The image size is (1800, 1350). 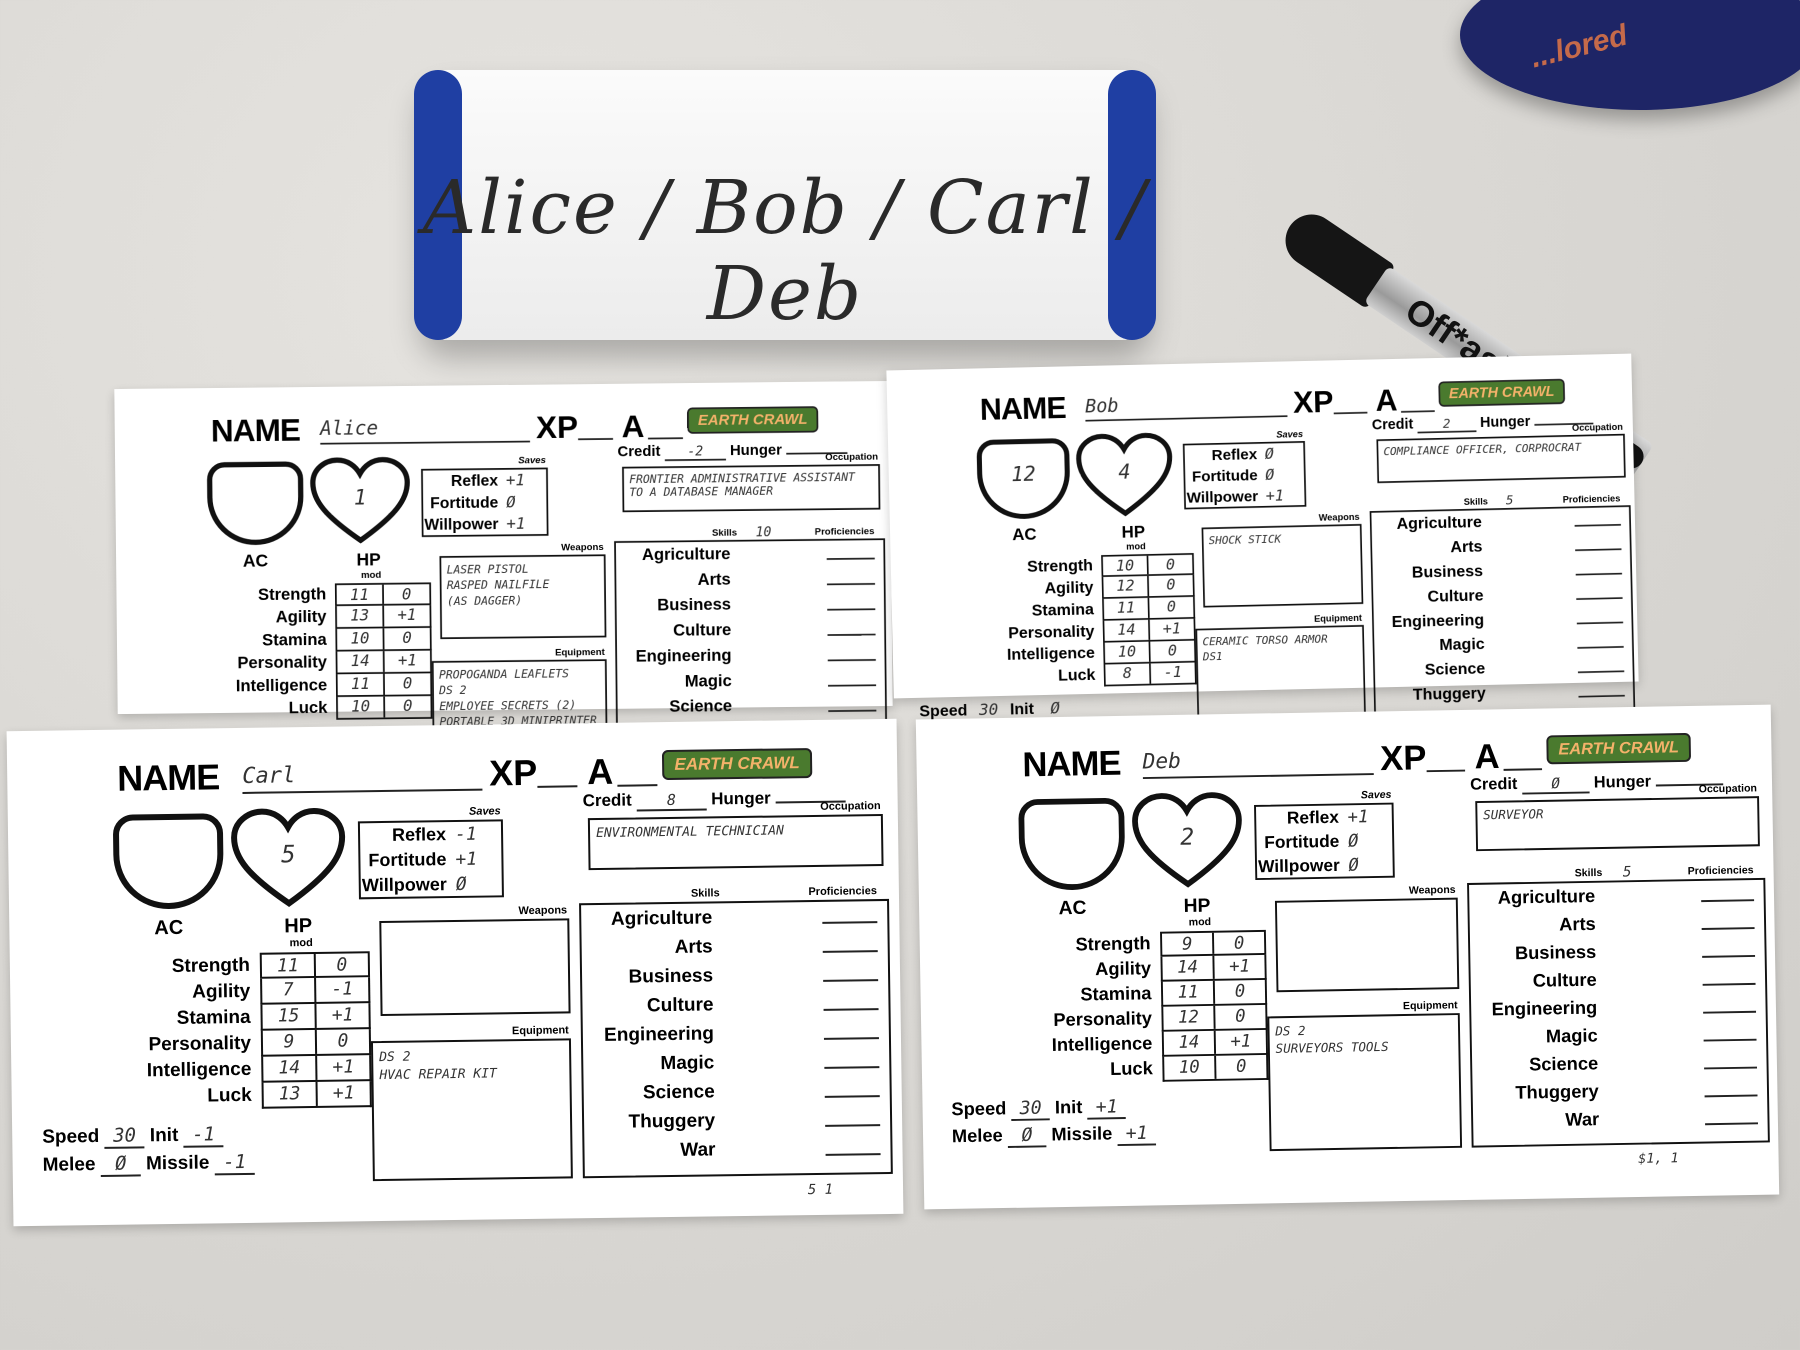 I want to click on saves-box: Saves Reflex +1 Fortitude Ø Willpower Ø, so click(x=1324, y=835).